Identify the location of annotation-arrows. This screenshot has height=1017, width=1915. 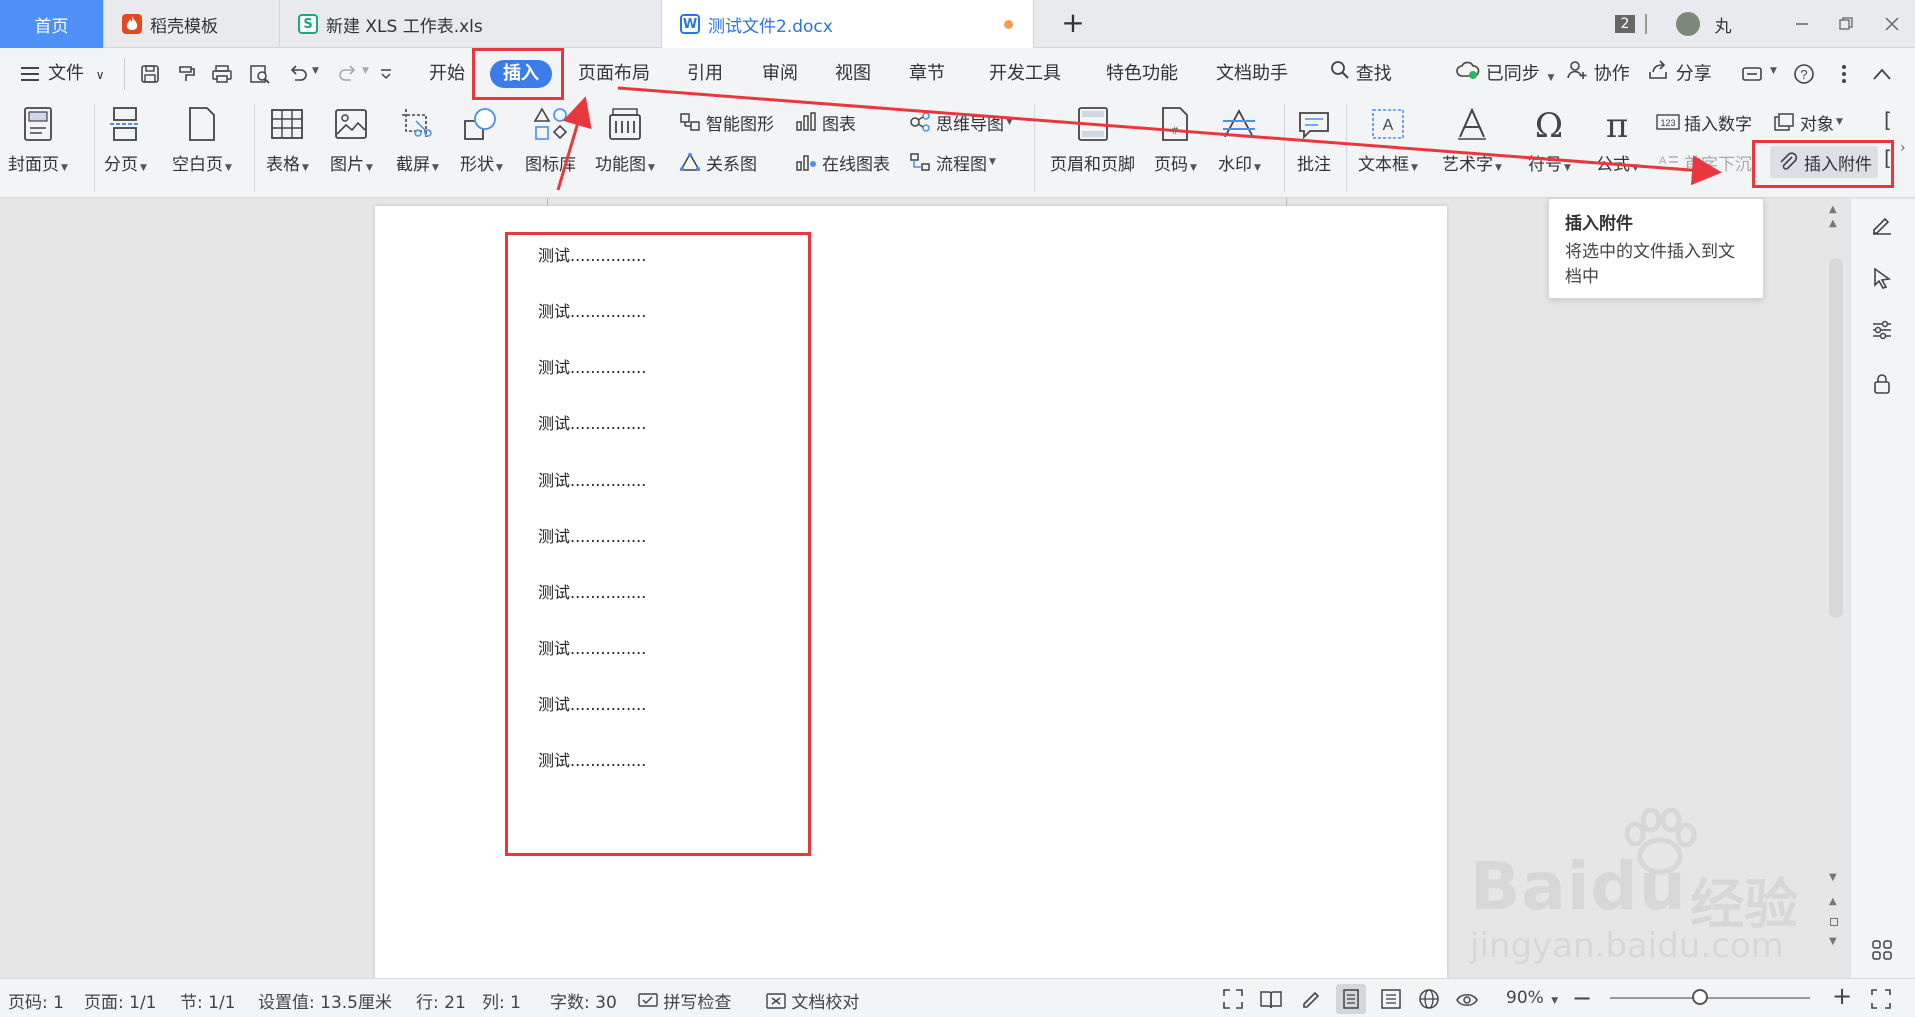
(1139, 138).